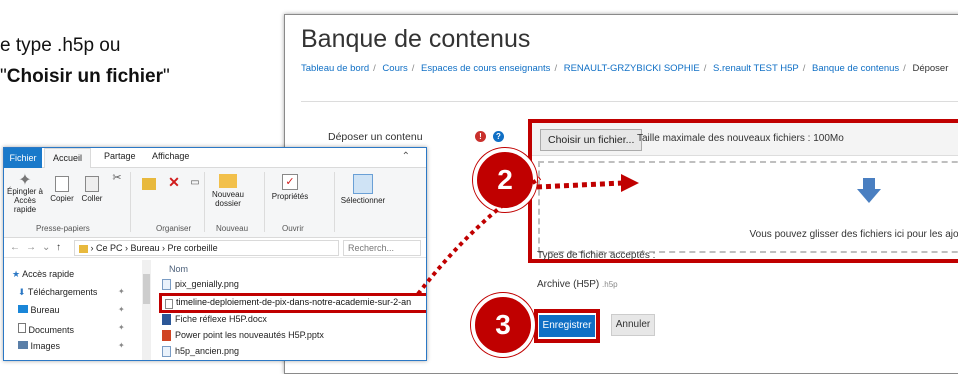  What do you see at coordinates (31, 247) in the screenshot?
I see `forward-icon: →` at bounding box center [31, 247].